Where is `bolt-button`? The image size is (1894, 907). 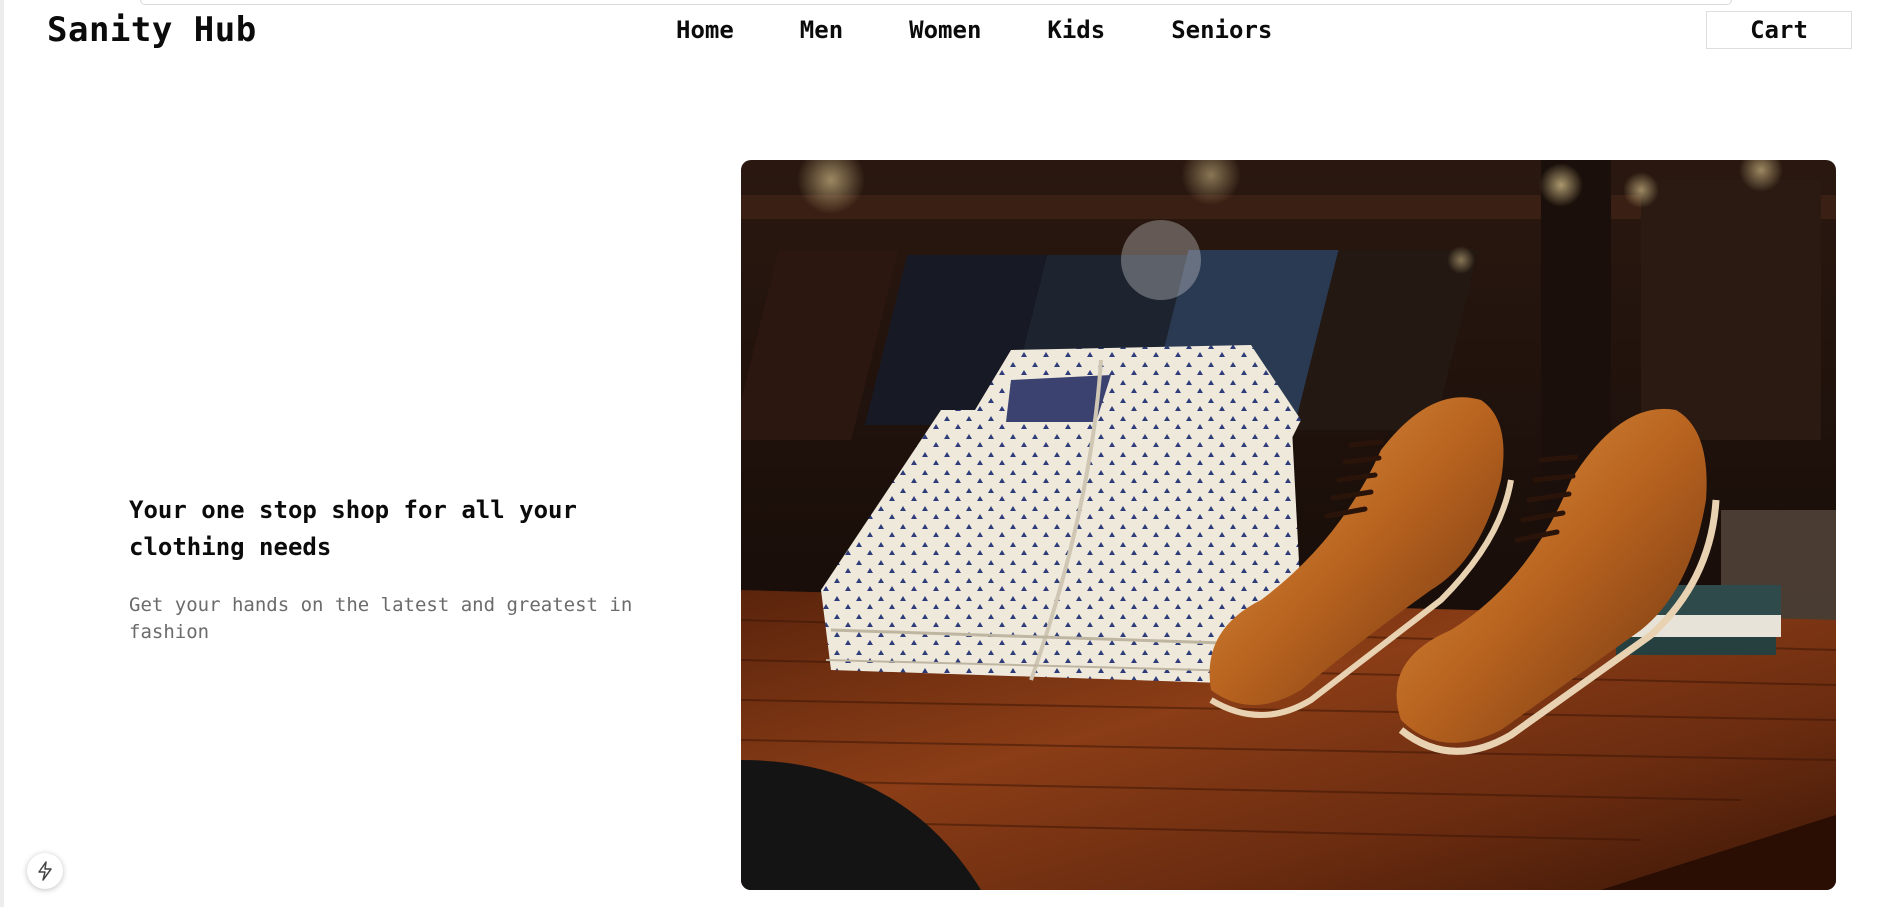
bolt-button is located at coordinates (45, 871).